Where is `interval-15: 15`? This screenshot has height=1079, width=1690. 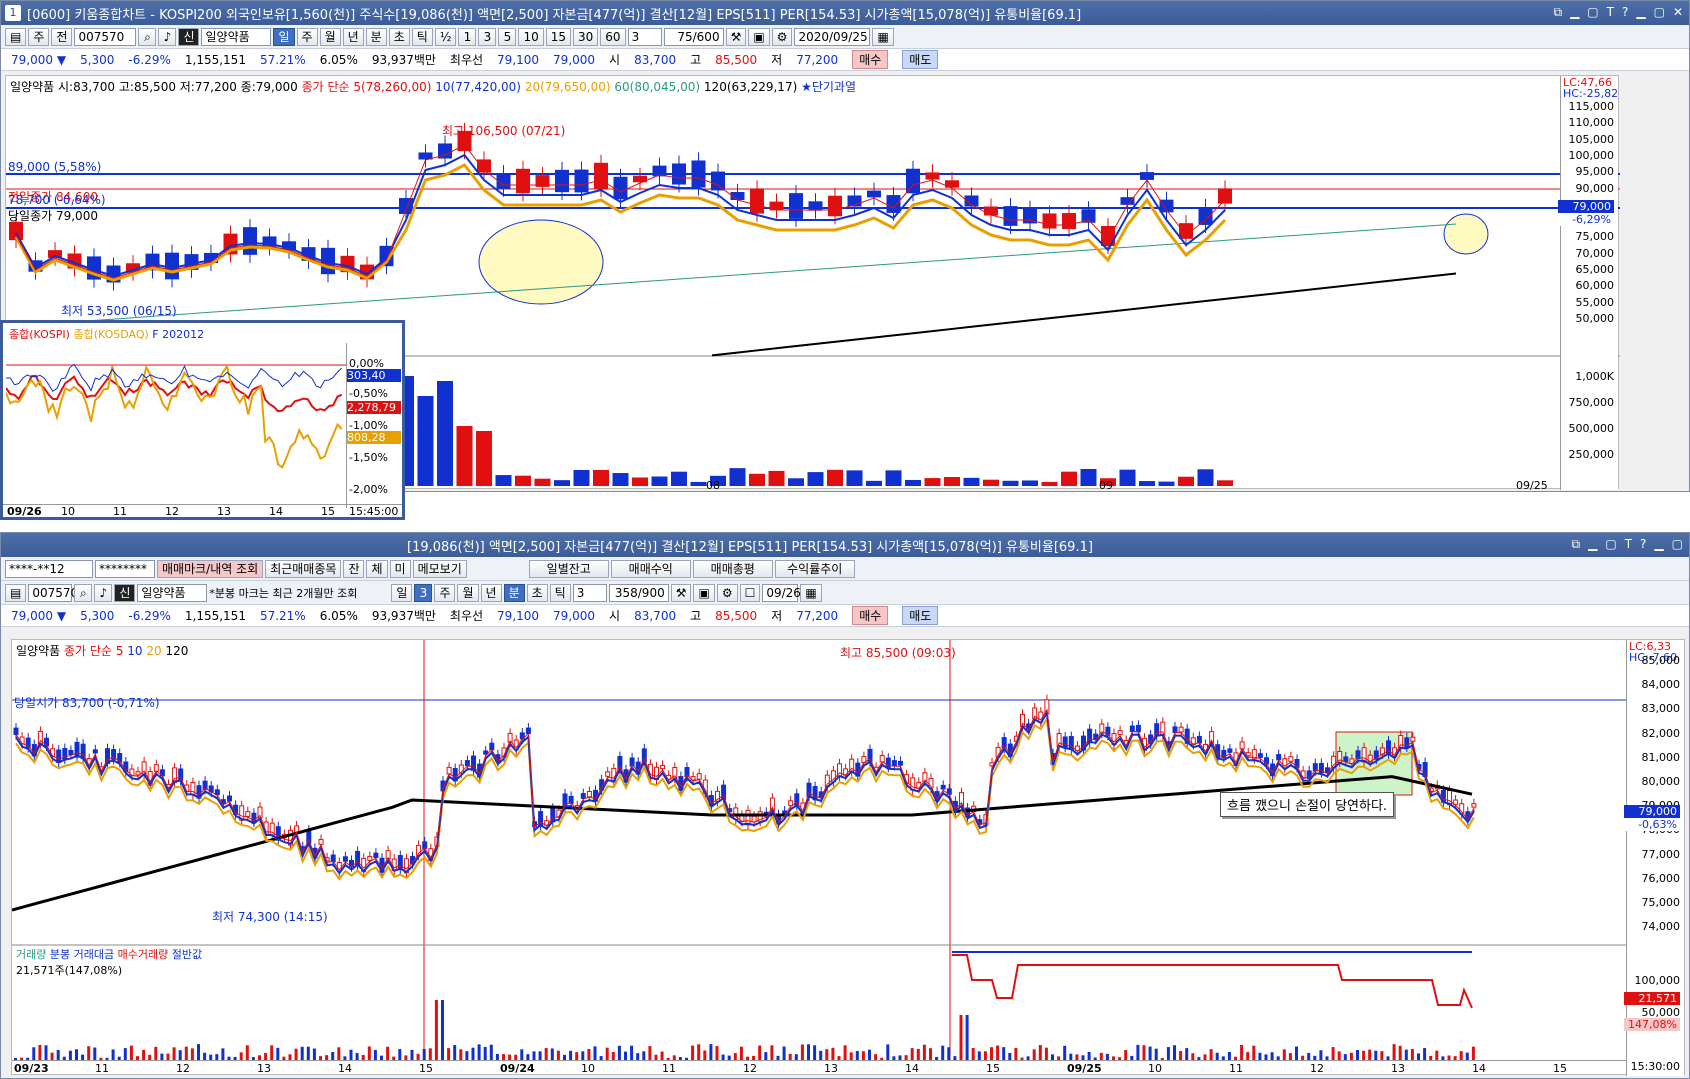 interval-15: 15 is located at coordinates (558, 36).